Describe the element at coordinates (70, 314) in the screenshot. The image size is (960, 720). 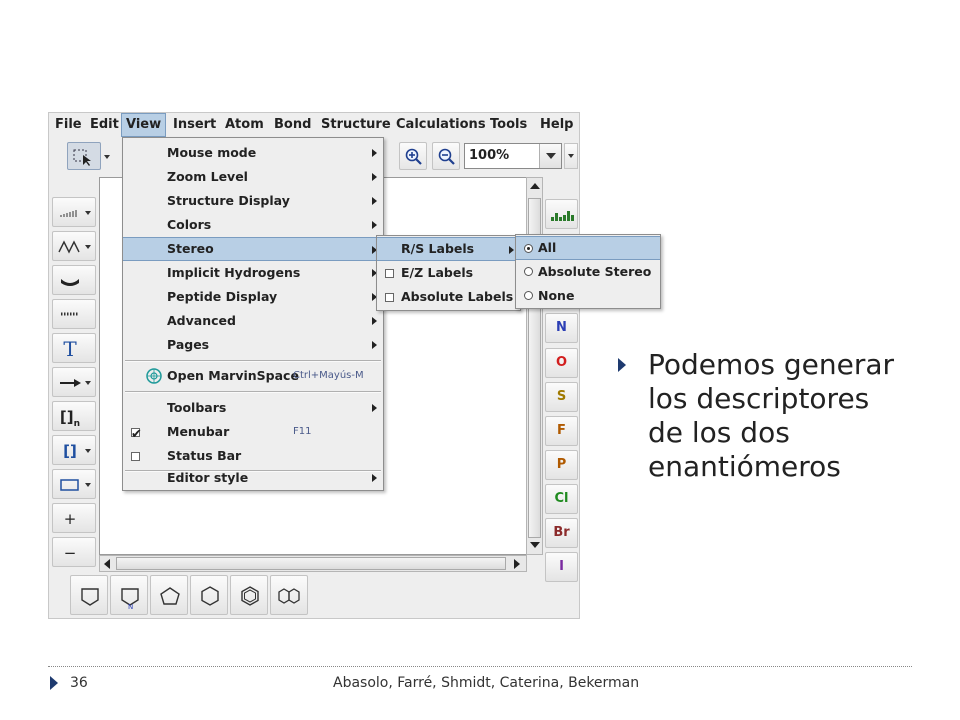
I see `hashed-bond-icon` at that location.